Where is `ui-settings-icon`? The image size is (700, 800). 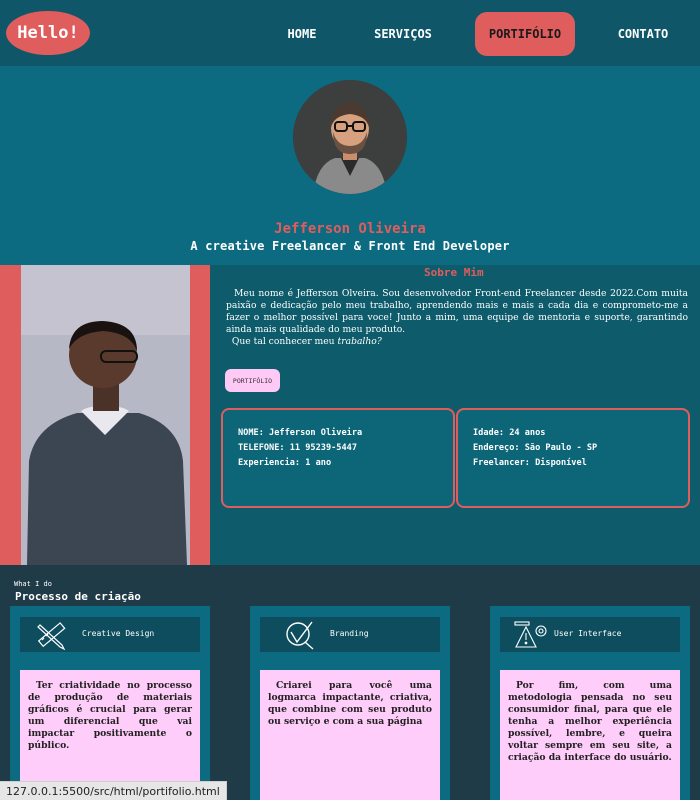
ui-settings-icon is located at coordinates (530, 634).